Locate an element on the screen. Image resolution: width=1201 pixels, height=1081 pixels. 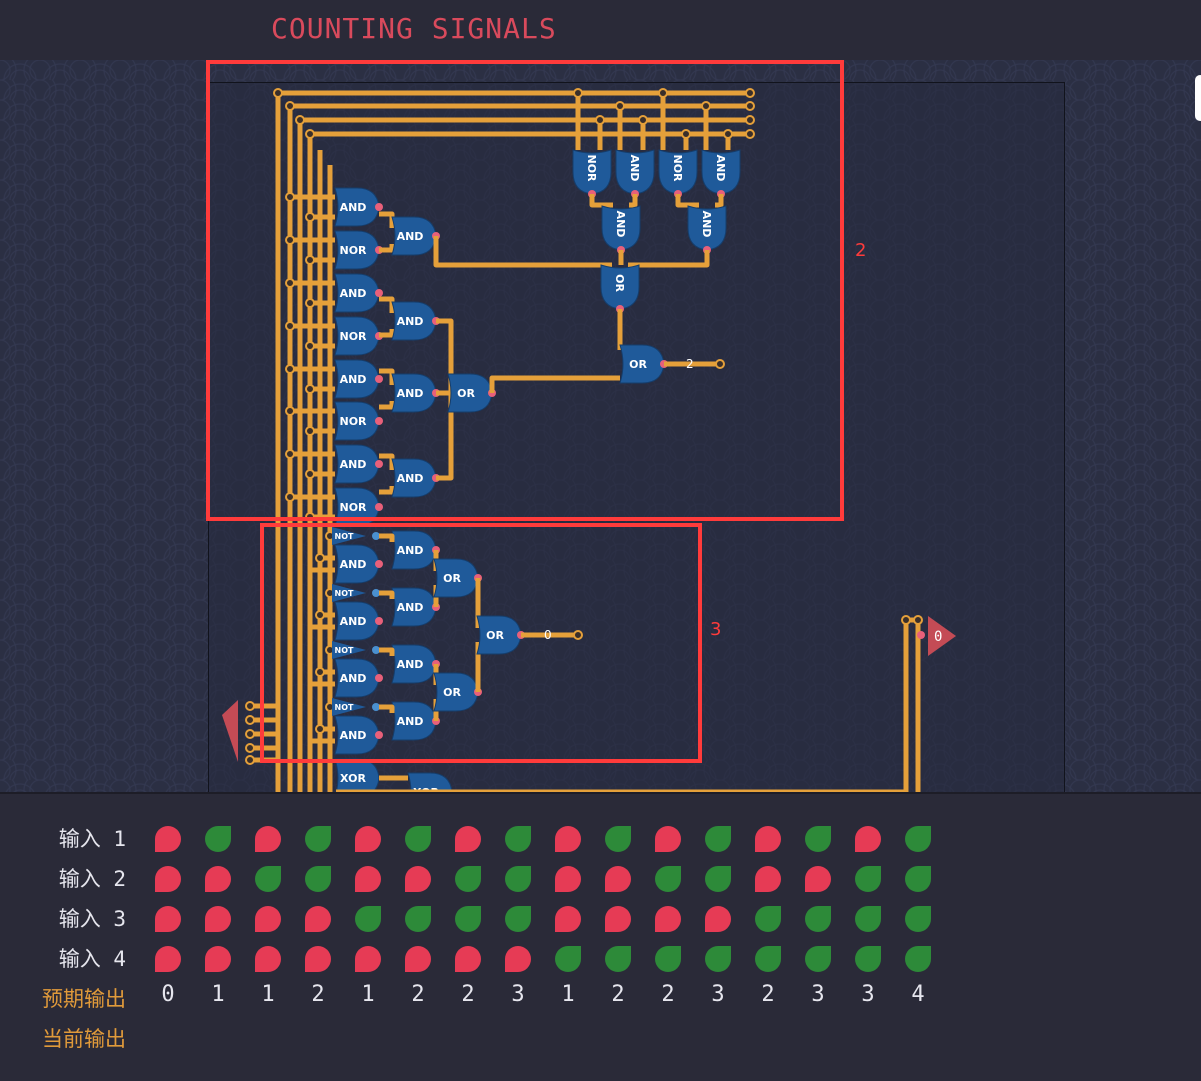
annotation-label-3: 3 is located at coordinates (715, 629).